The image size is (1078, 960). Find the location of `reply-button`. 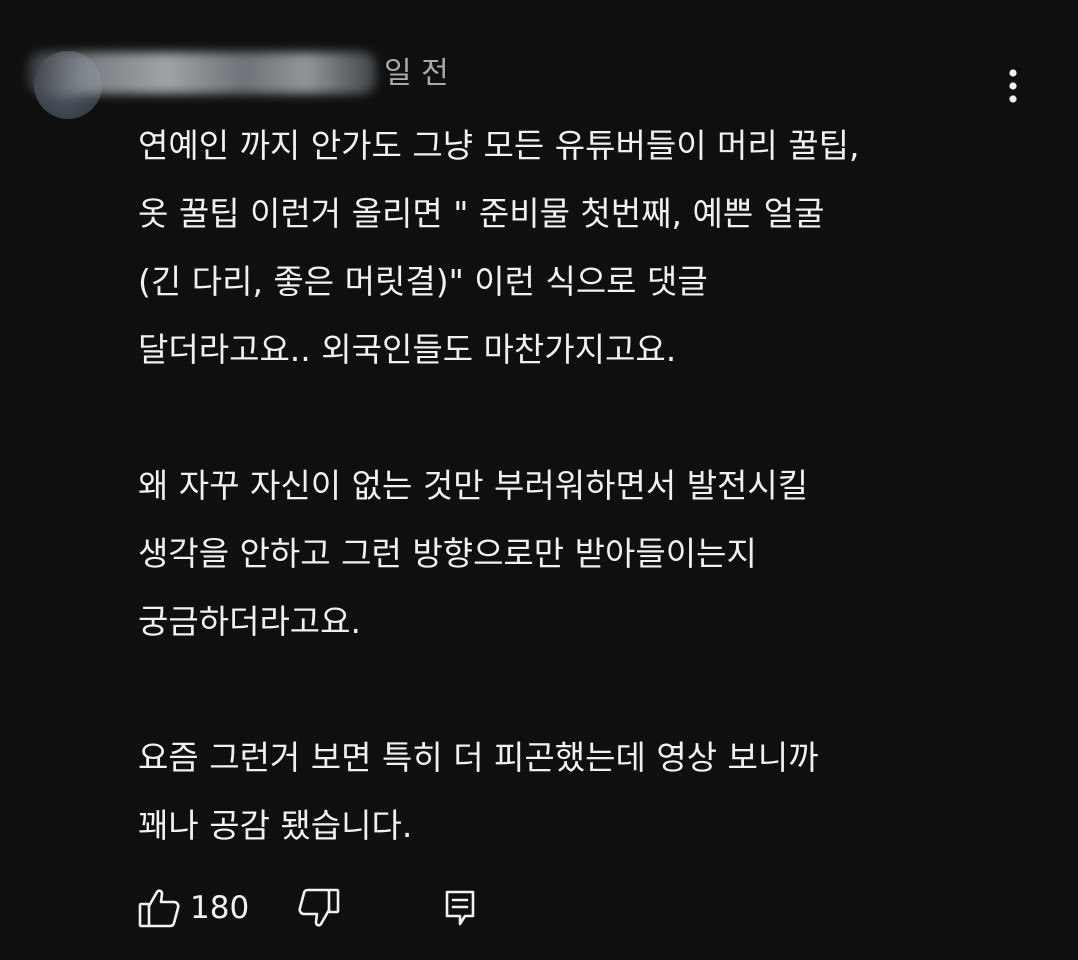

reply-button is located at coordinates (460, 908).